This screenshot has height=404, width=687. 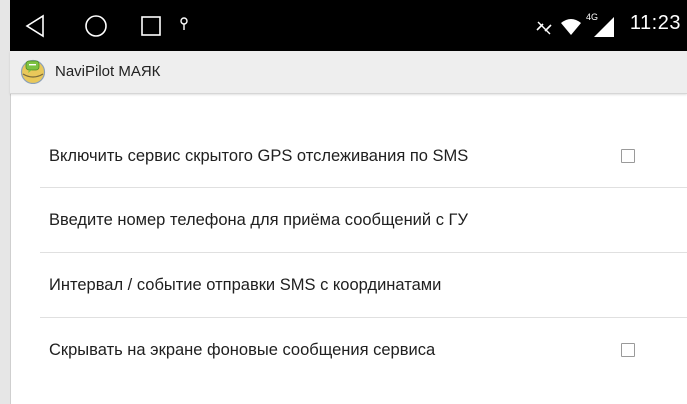 I want to click on enable-gps-tracking-checkbox, so click(x=628, y=156).